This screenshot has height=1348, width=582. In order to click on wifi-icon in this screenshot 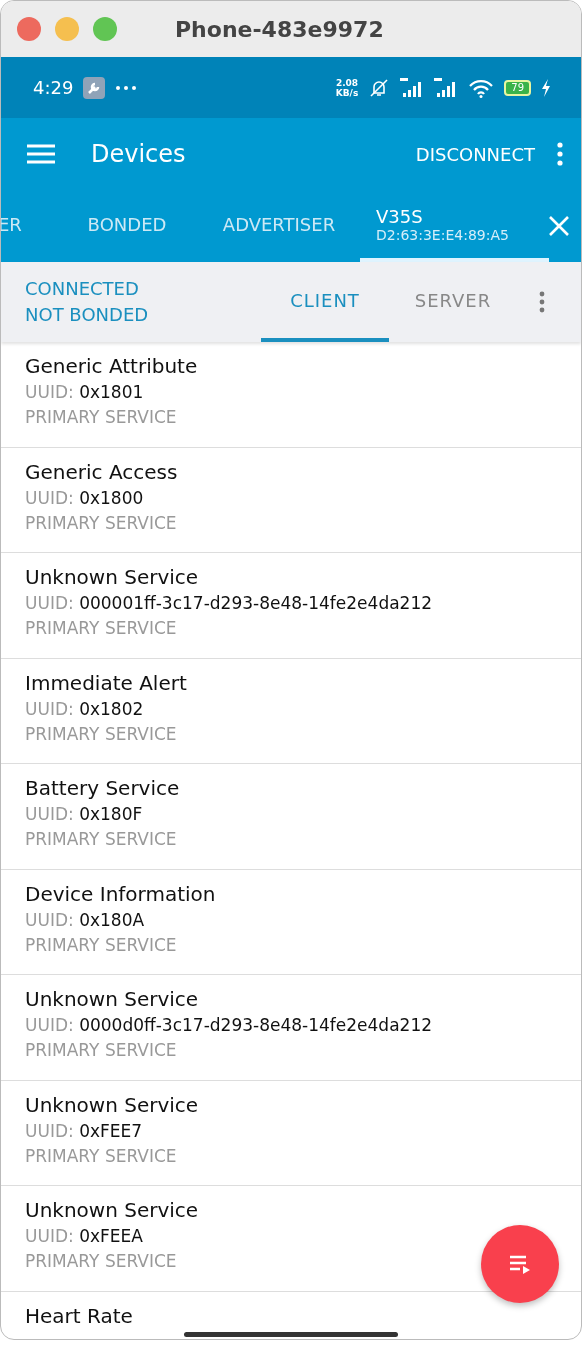, I will do `click(481, 87)`.